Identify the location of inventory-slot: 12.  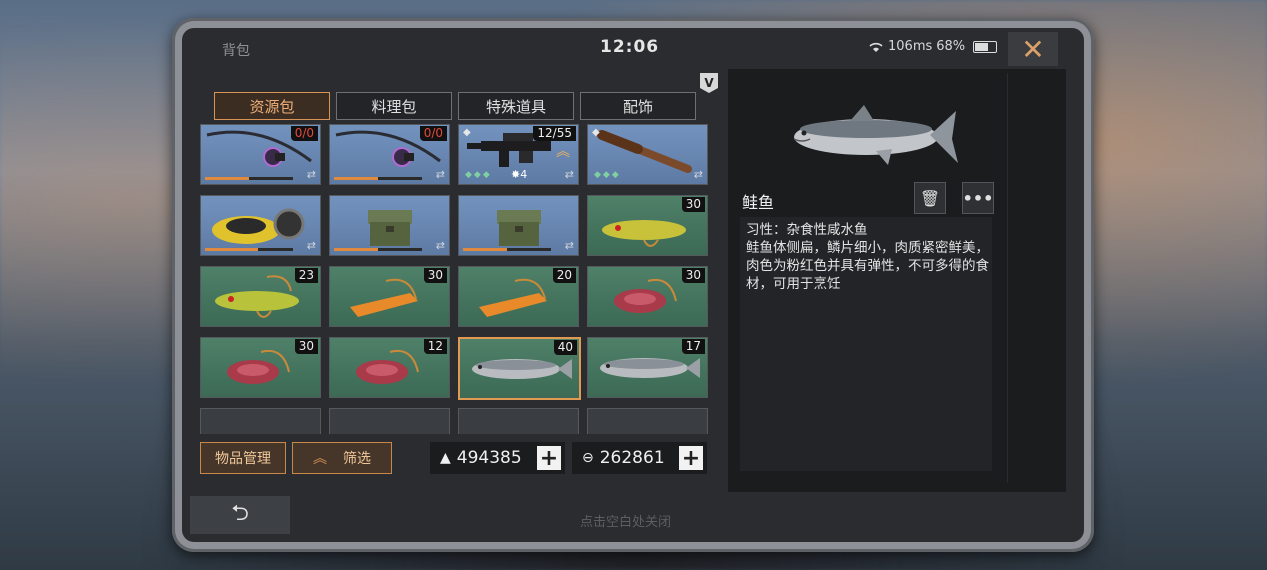
(389, 367).